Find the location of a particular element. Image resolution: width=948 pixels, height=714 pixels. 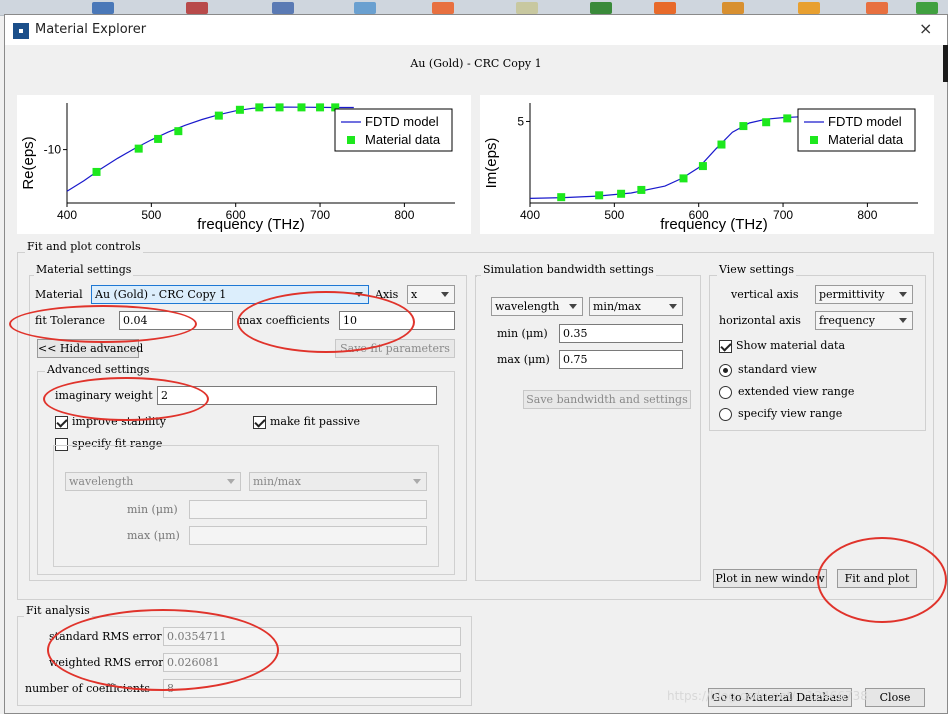

title-bar: Material Explorer × is located at coordinates (476, 30).